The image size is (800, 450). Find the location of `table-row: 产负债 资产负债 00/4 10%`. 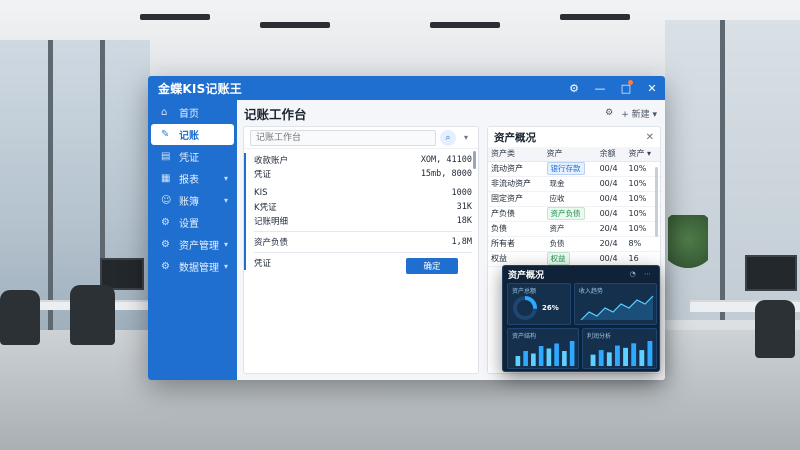

table-row: 产负债 资产负债 00/4 10% is located at coordinates (574, 214).